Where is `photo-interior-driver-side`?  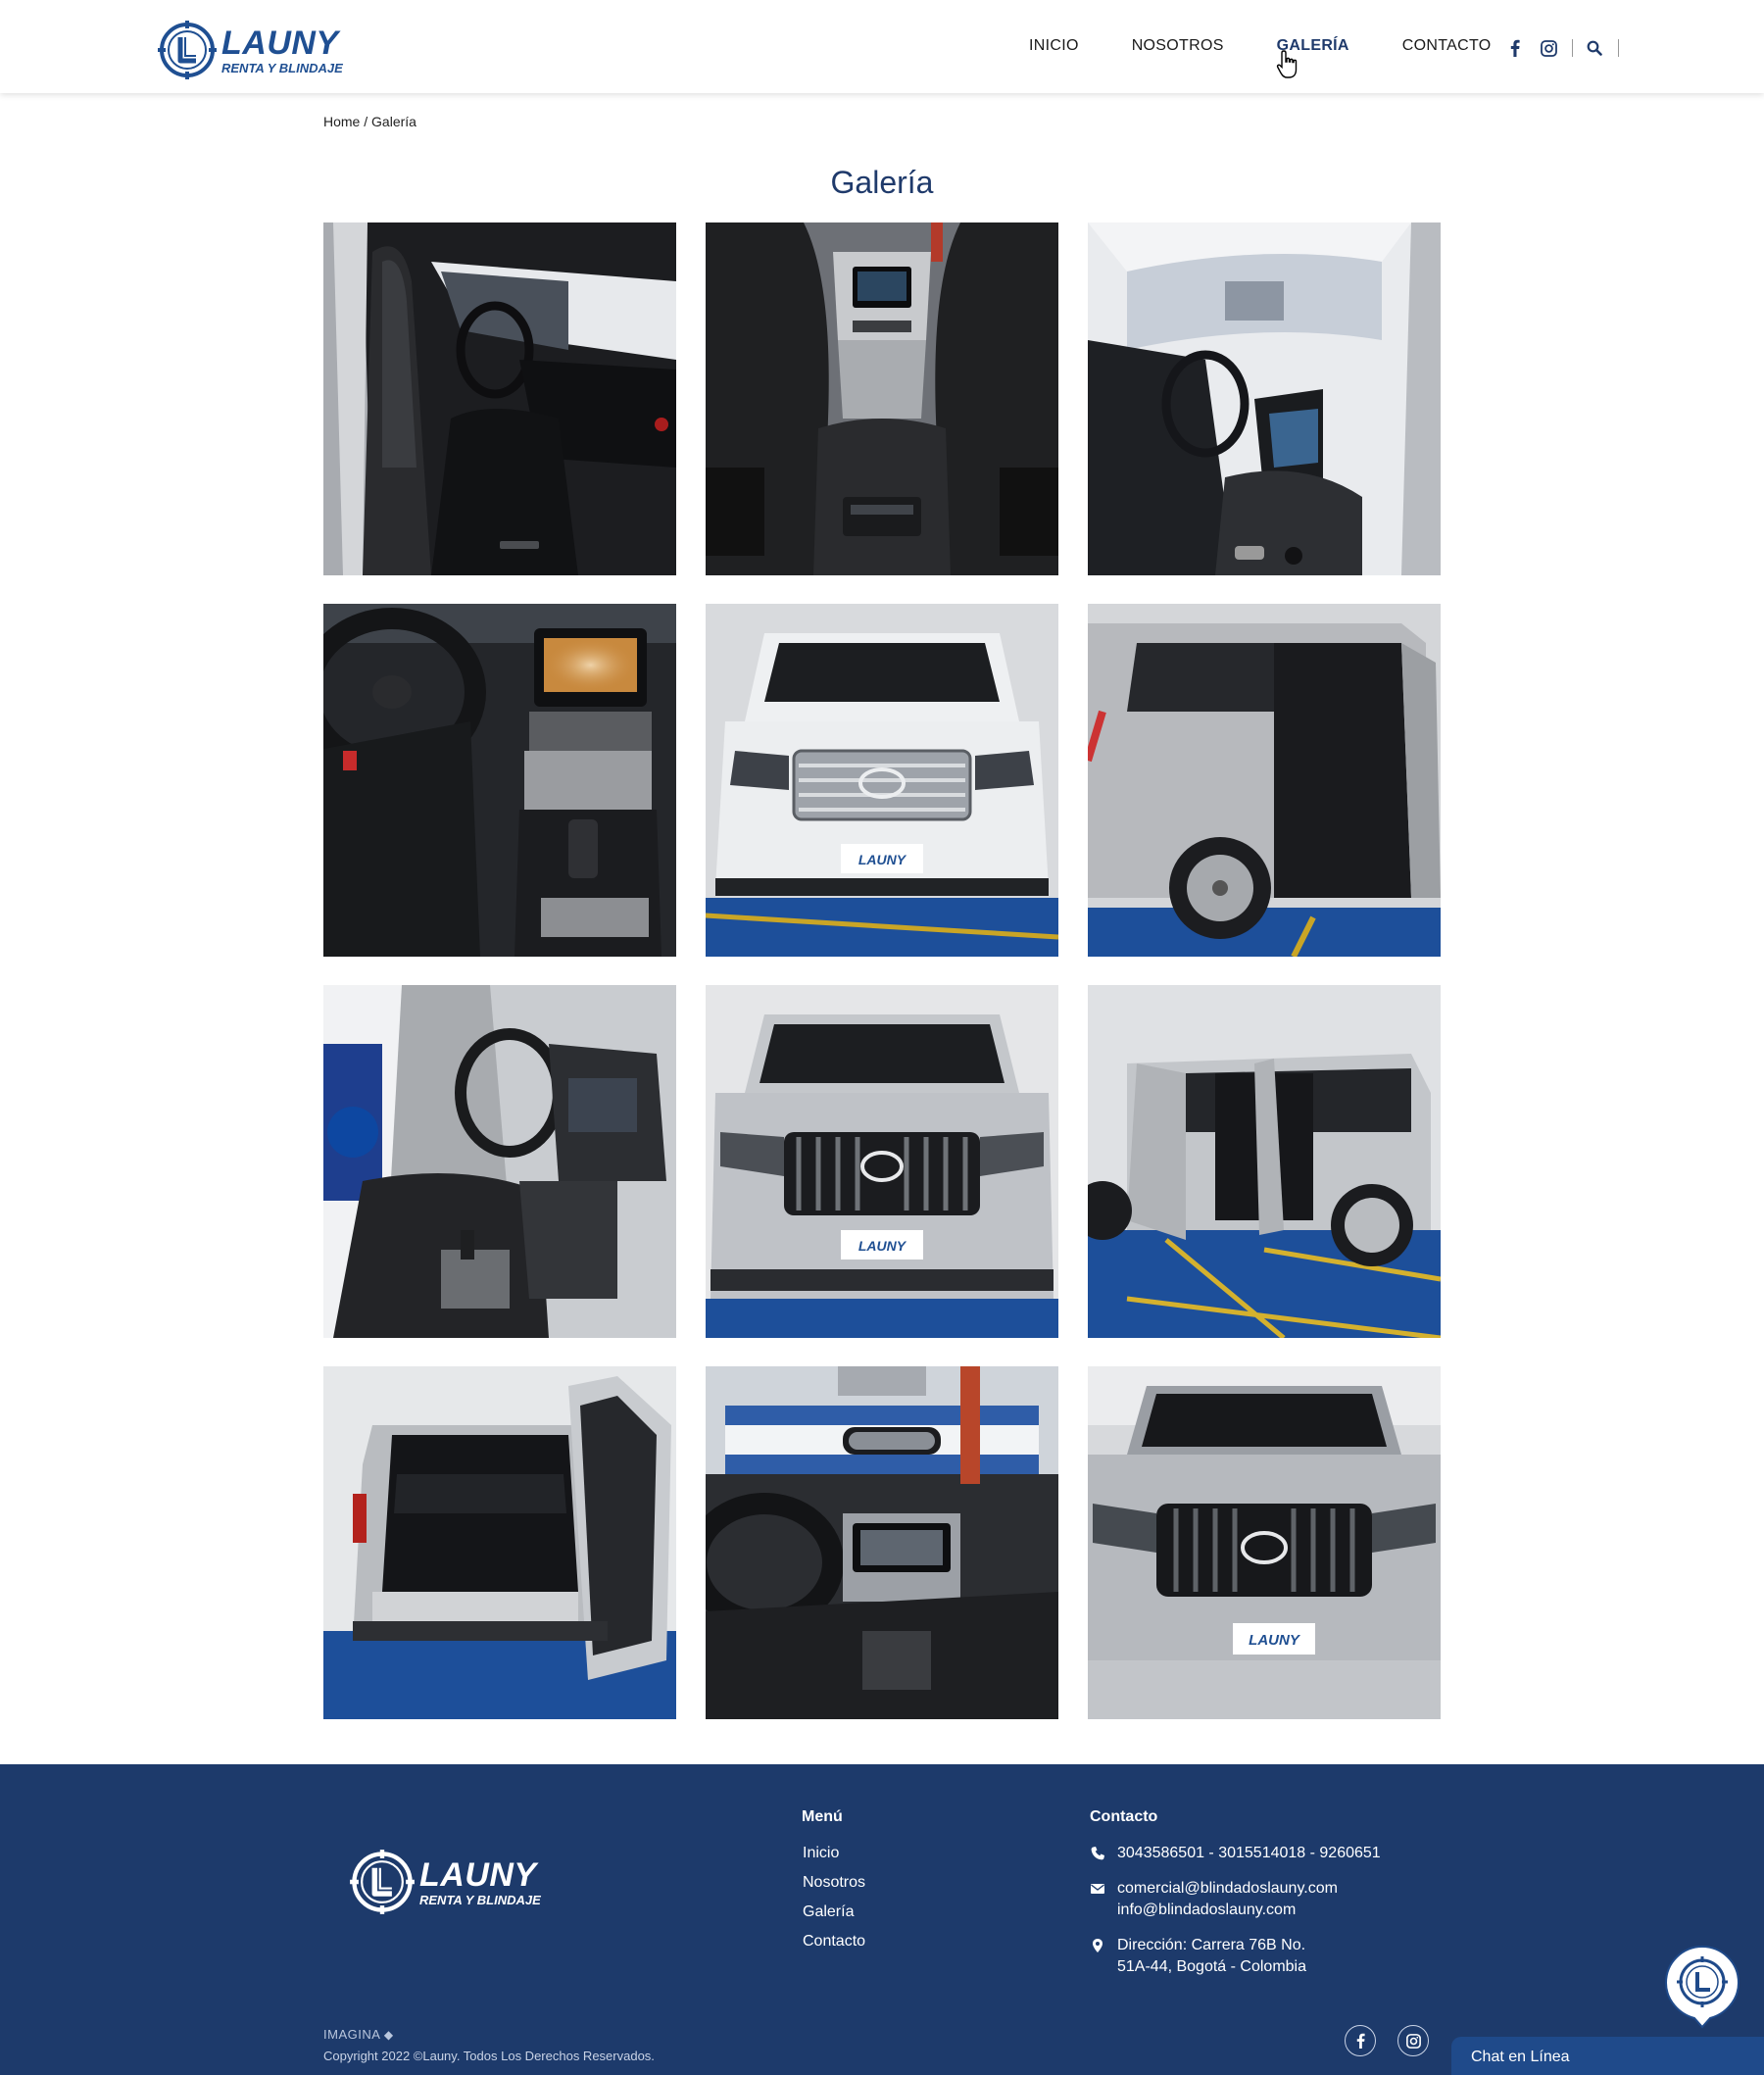
photo-interior-driver-side is located at coordinates (499, 398).